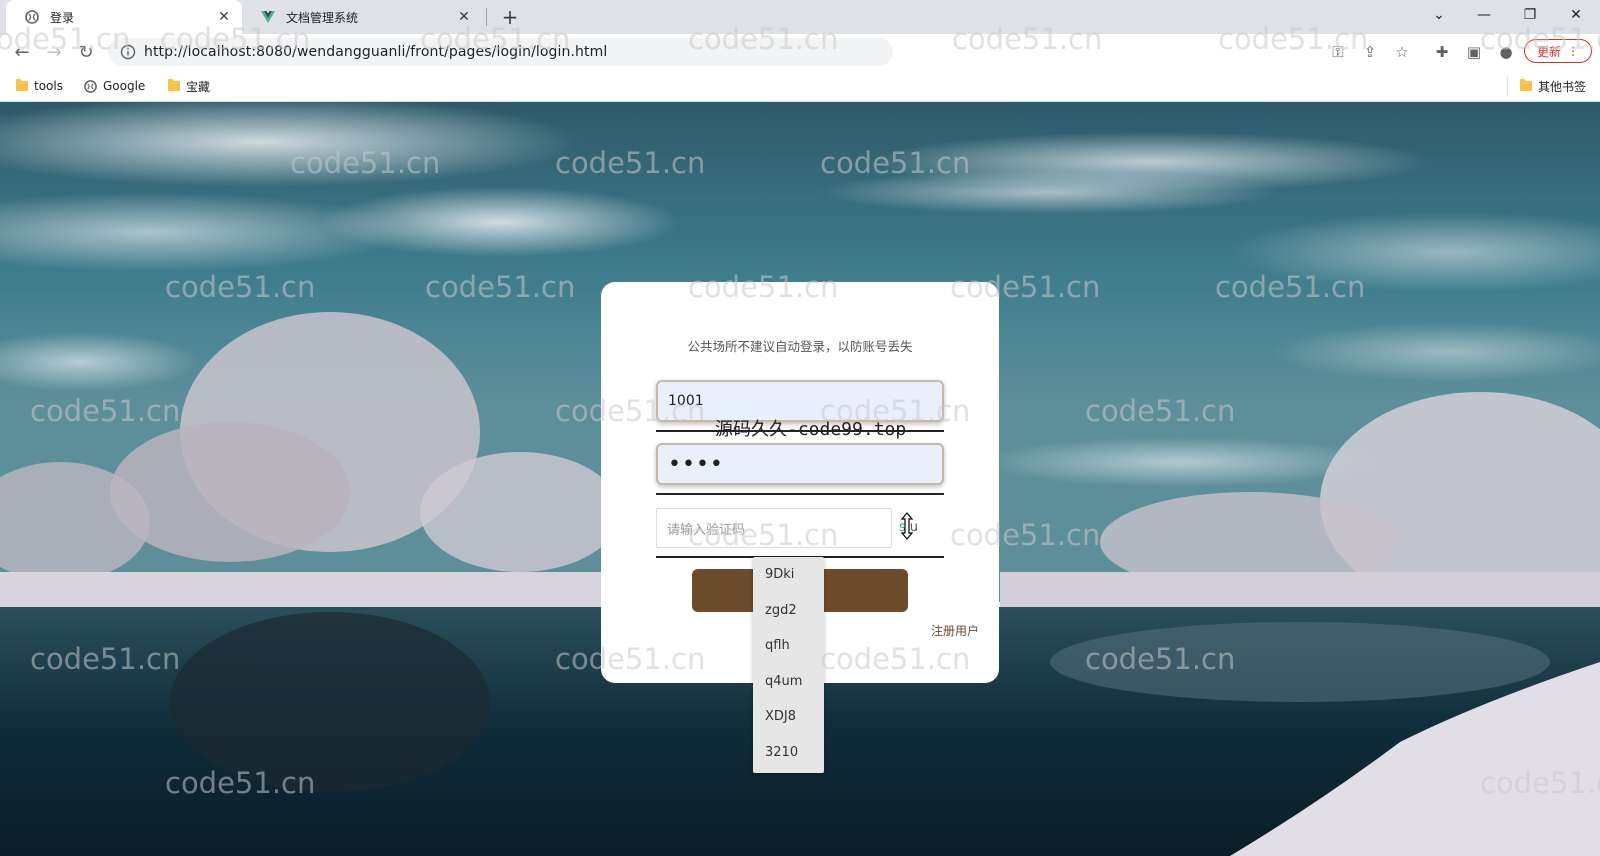 Image resolution: width=1600 pixels, height=856 pixels. What do you see at coordinates (800, 17) in the screenshot?
I see `tab-strip: 登录 ✕ 文档管理系统 ✕ + ⌄ — ❐ ✕` at bounding box center [800, 17].